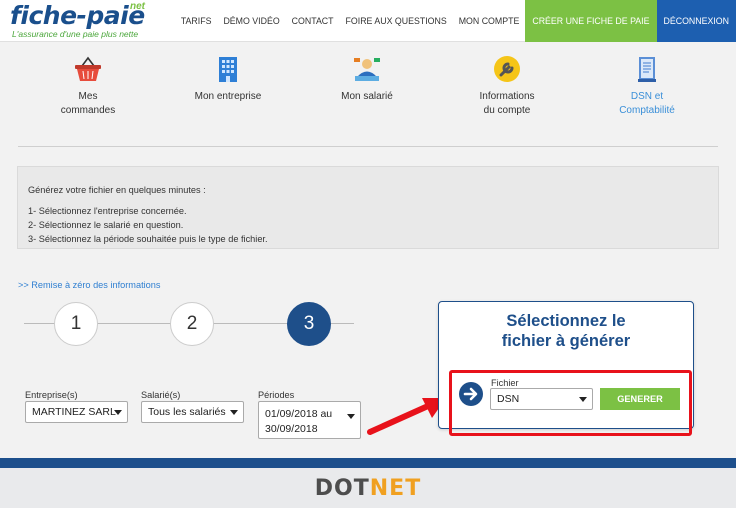 The image size is (736, 508). What do you see at coordinates (228, 69) in the screenshot?
I see `building-icon` at bounding box center [228, 69].